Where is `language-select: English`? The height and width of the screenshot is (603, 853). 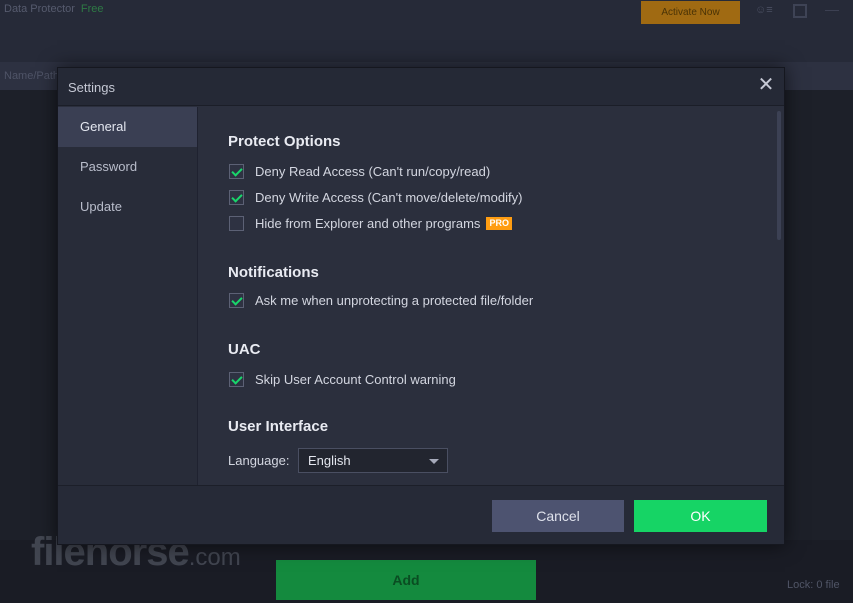 language-select: English is located at coordinates (373, 460).